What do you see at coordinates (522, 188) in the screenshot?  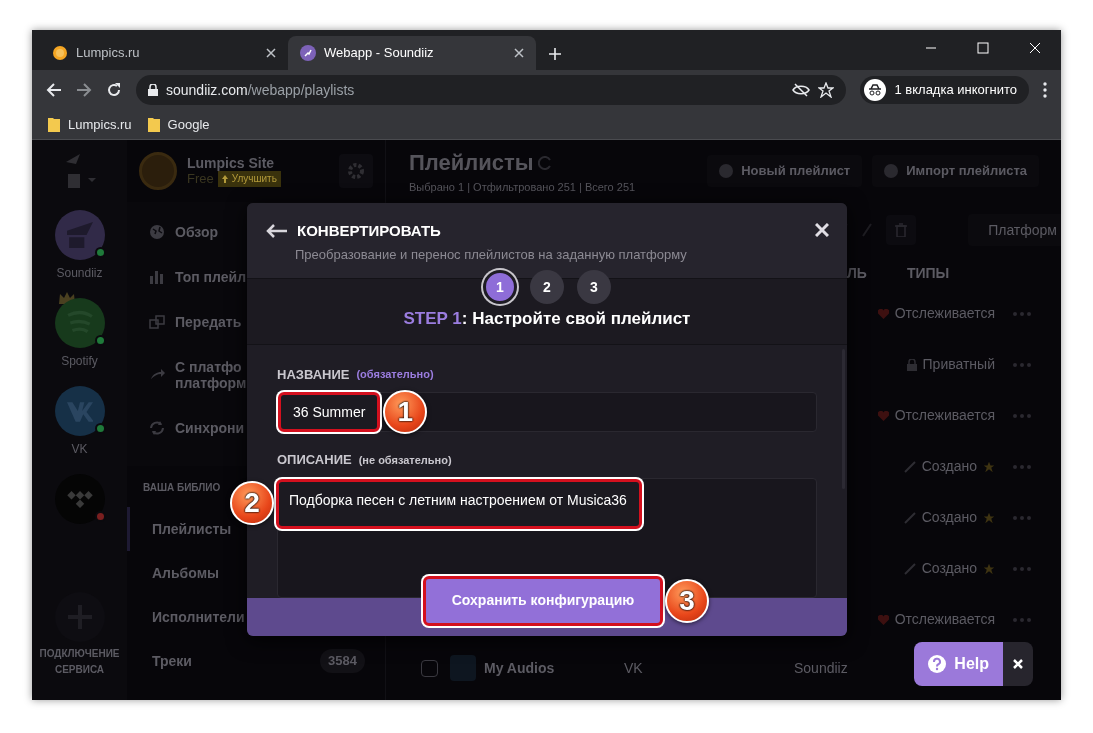 I see `page-subtitle: Выбрано 1 | Отфильтровано 251 | Всего 251` at bounding box center [522, 188].